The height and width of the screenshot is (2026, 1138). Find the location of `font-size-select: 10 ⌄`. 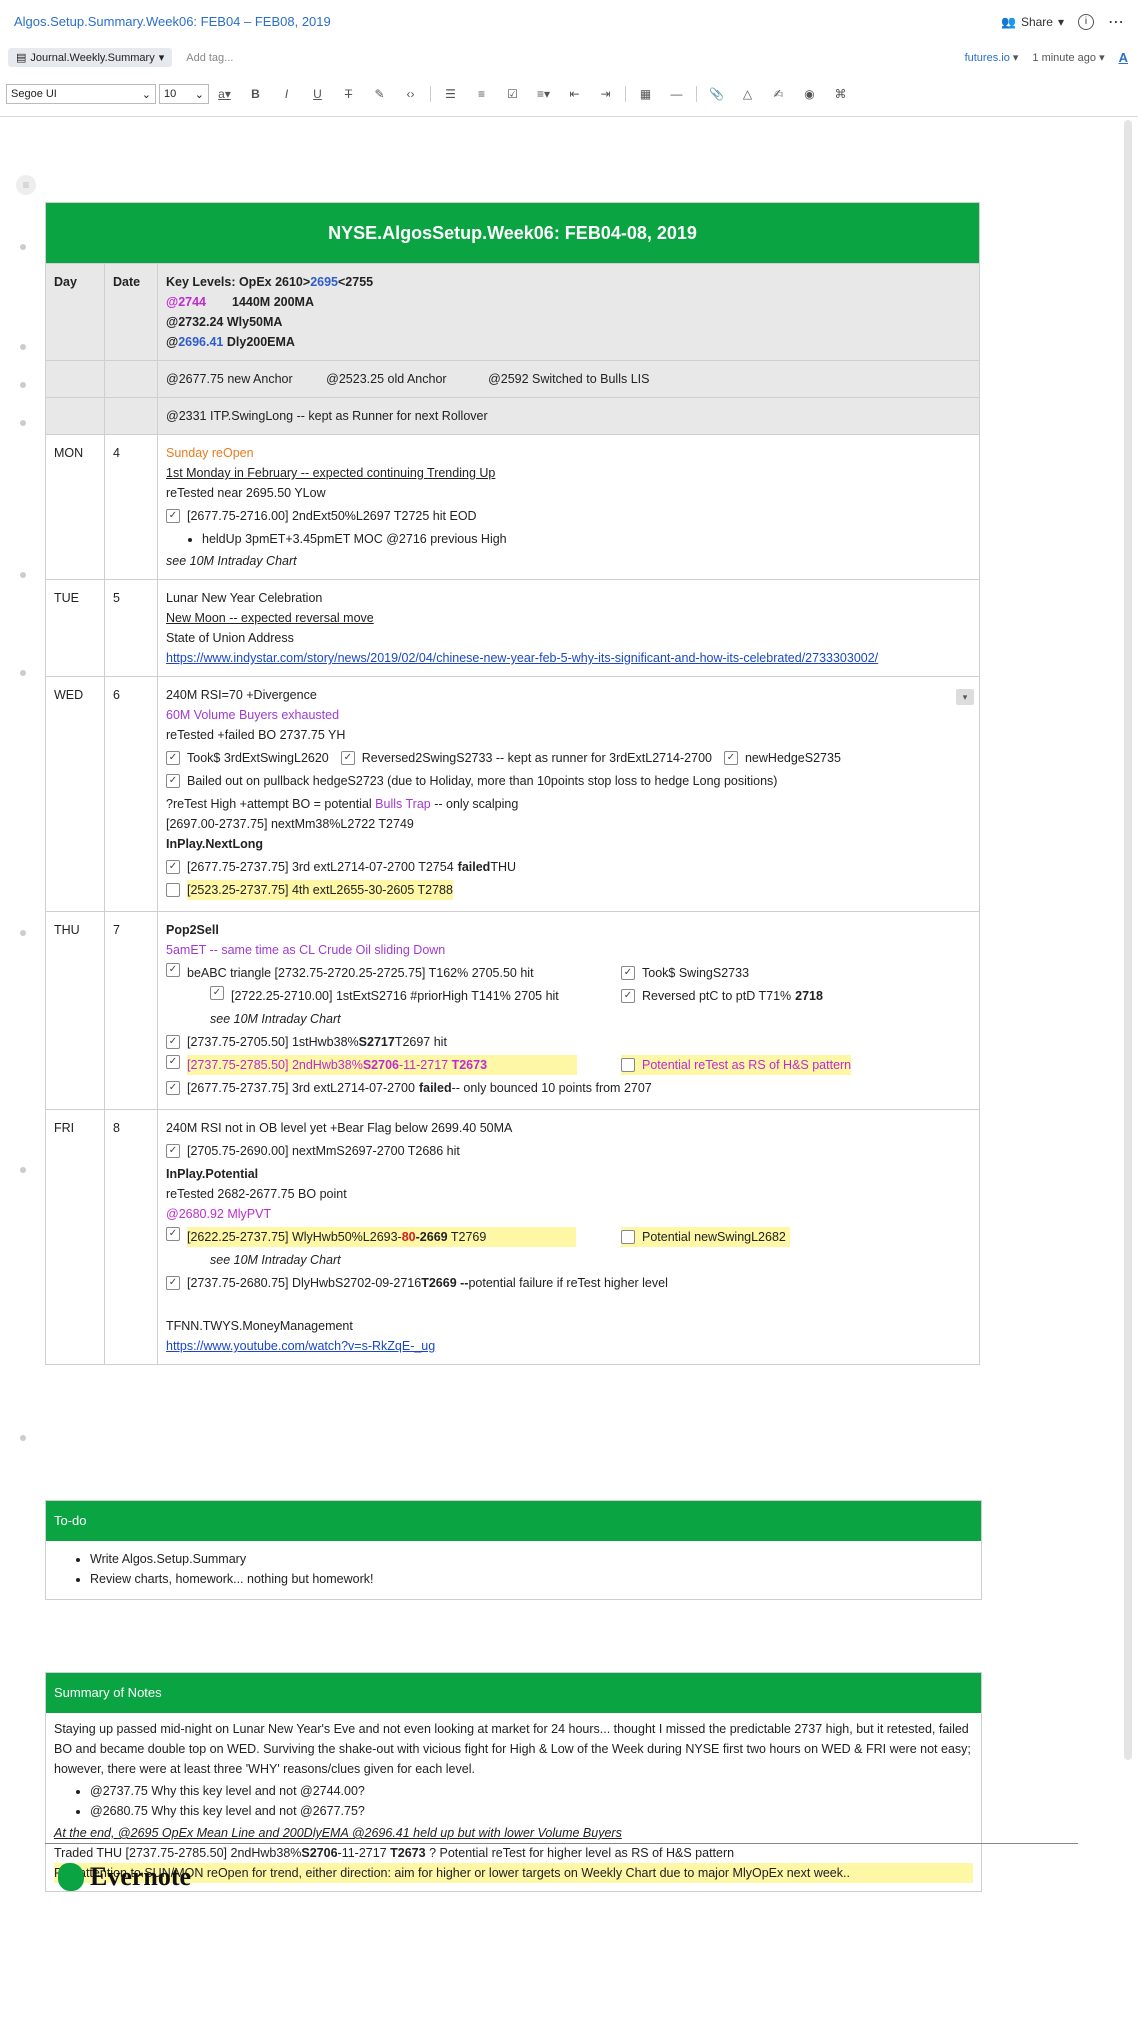

font-size-select: 10 ⌄ is located at coordinates (184, 94).